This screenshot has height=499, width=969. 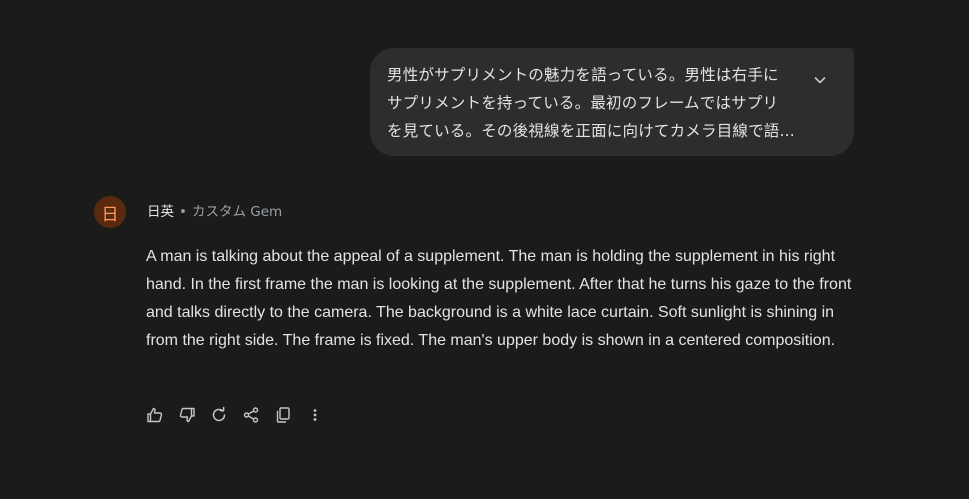 What do you see at coordinates (160, 212) in the screenshot?
I see `gem-name: 日英` at bounding box center [160, 212].